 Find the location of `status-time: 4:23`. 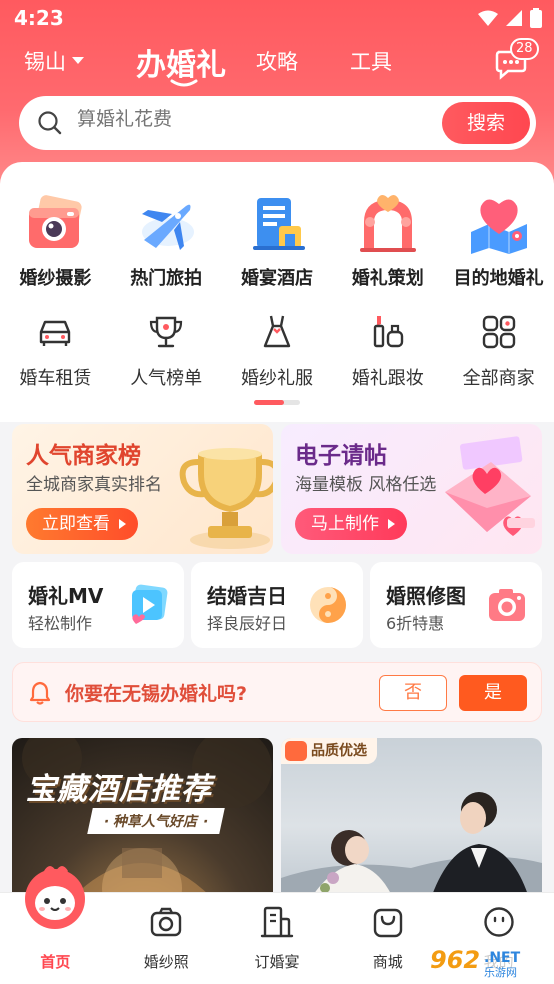

status-time: 4:23 is located at coordinates (39, 18).